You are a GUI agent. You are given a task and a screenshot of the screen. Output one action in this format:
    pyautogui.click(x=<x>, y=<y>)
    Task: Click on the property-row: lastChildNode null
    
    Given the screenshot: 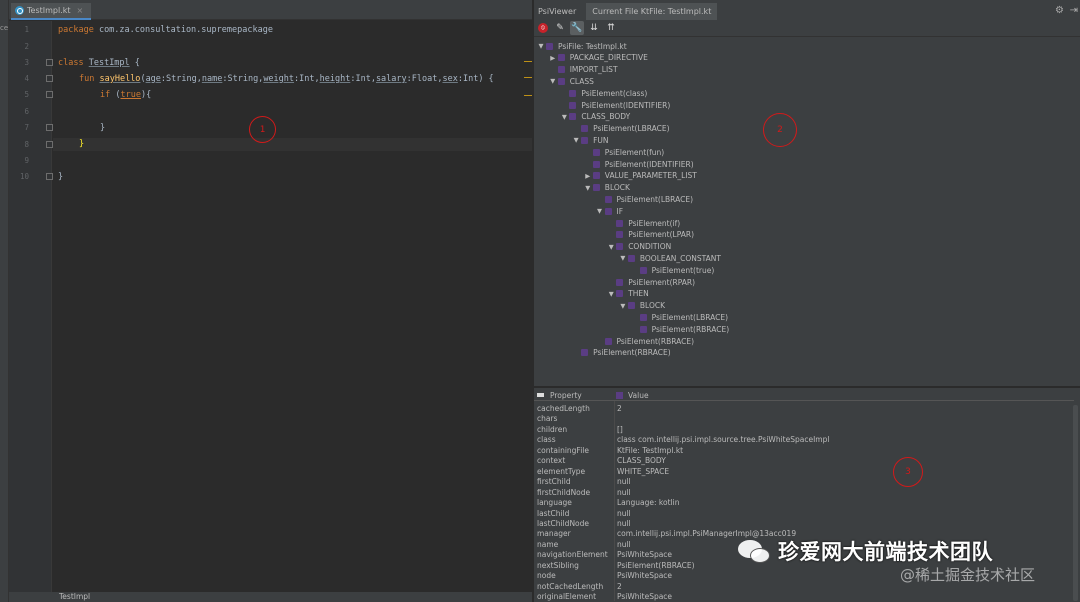 What is the action you would take?
    pyautogui.click(x=804, y=524)
    